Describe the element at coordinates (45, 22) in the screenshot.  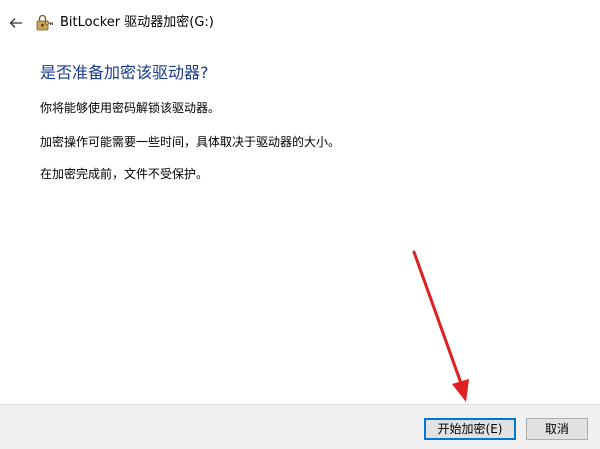
I see `bitlocker-key-icon` at that location.